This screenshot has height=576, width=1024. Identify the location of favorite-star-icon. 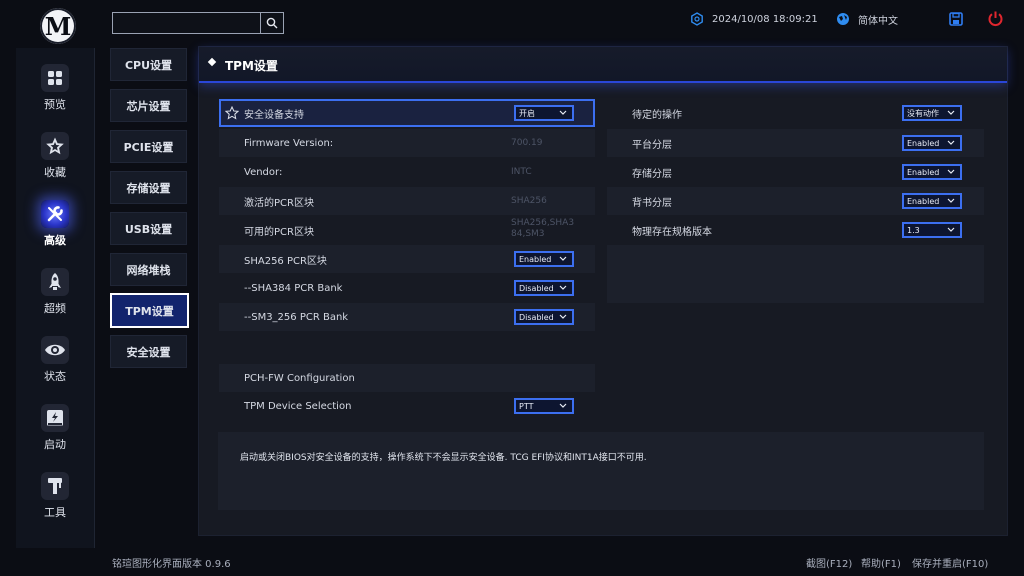
(232, 113).